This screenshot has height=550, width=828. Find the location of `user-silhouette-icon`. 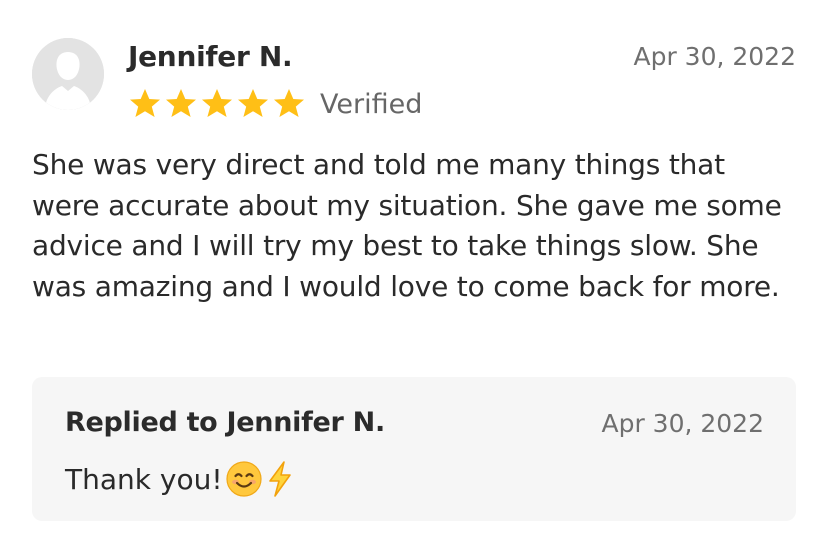

user-silhouette-icon is located at coordinates (68, 74).